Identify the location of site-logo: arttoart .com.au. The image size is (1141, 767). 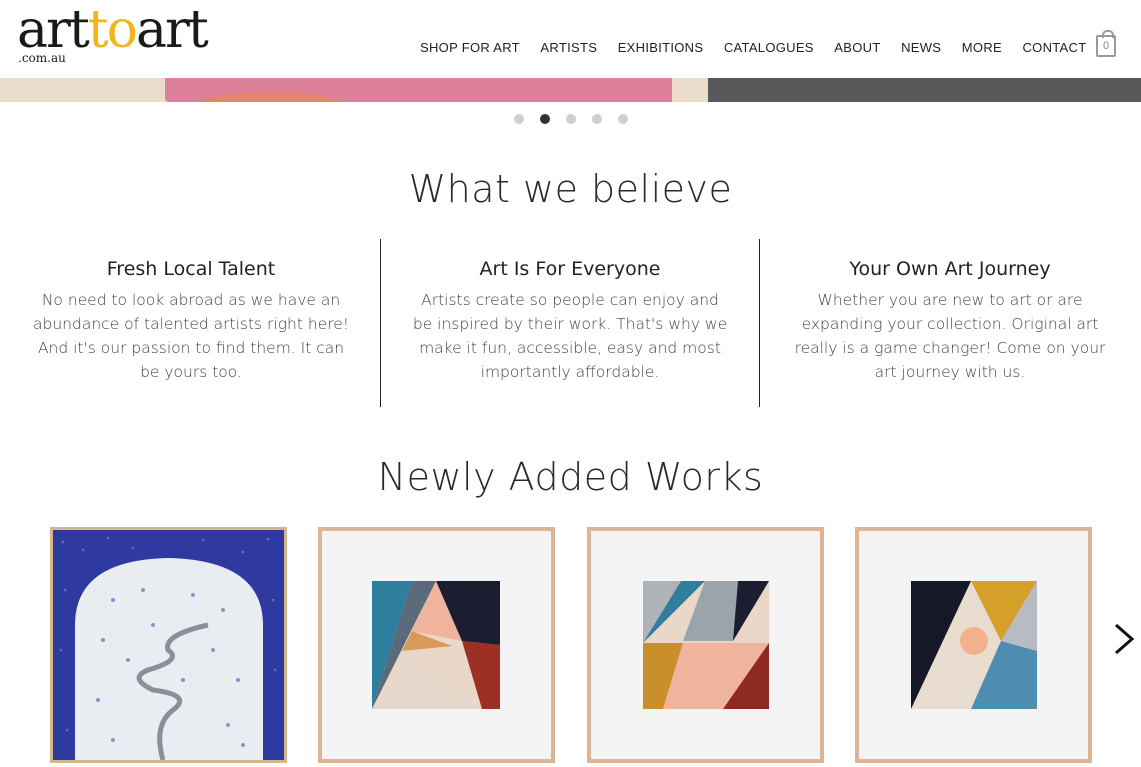
(113, 32).